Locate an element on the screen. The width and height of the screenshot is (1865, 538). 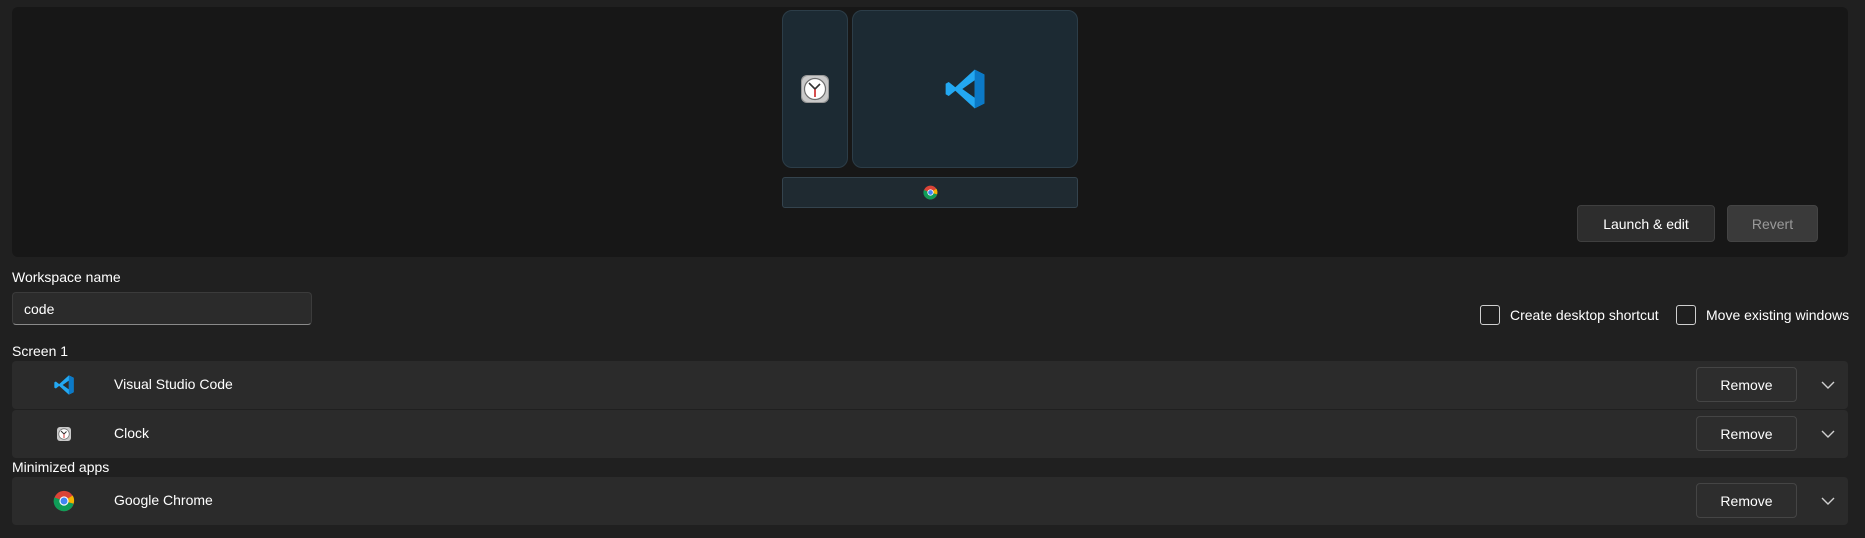
move-existing-windows-checkbox: Move existing windows is located at coordinates (1762, 315).